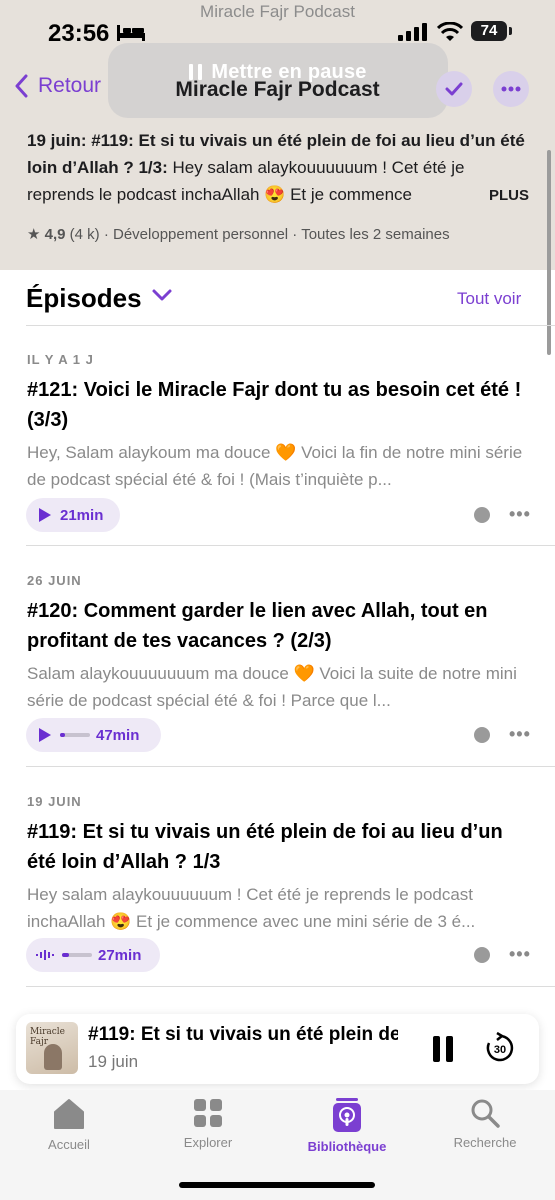 The height and width of the screenshot is (1200, 555). Describe the element at coordinates (54, 580) in the screenshot. I see `episode-date: 26 JUIN` at that location.